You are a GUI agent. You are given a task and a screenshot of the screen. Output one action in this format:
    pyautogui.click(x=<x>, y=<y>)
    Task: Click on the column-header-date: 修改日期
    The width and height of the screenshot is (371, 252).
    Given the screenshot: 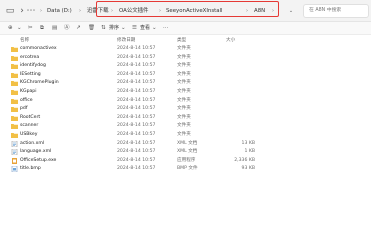 What is the action you would take?
    pyautogui.click(x=126, y=40)
    